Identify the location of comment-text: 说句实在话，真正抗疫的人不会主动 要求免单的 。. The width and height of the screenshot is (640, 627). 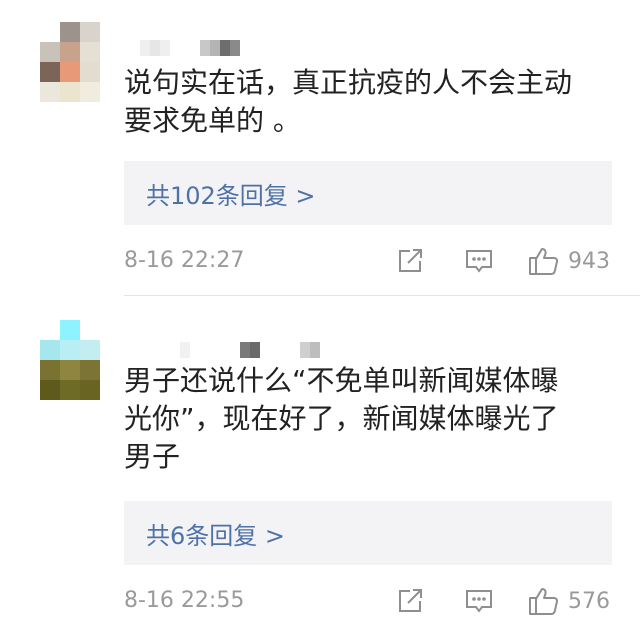
(348, 101).